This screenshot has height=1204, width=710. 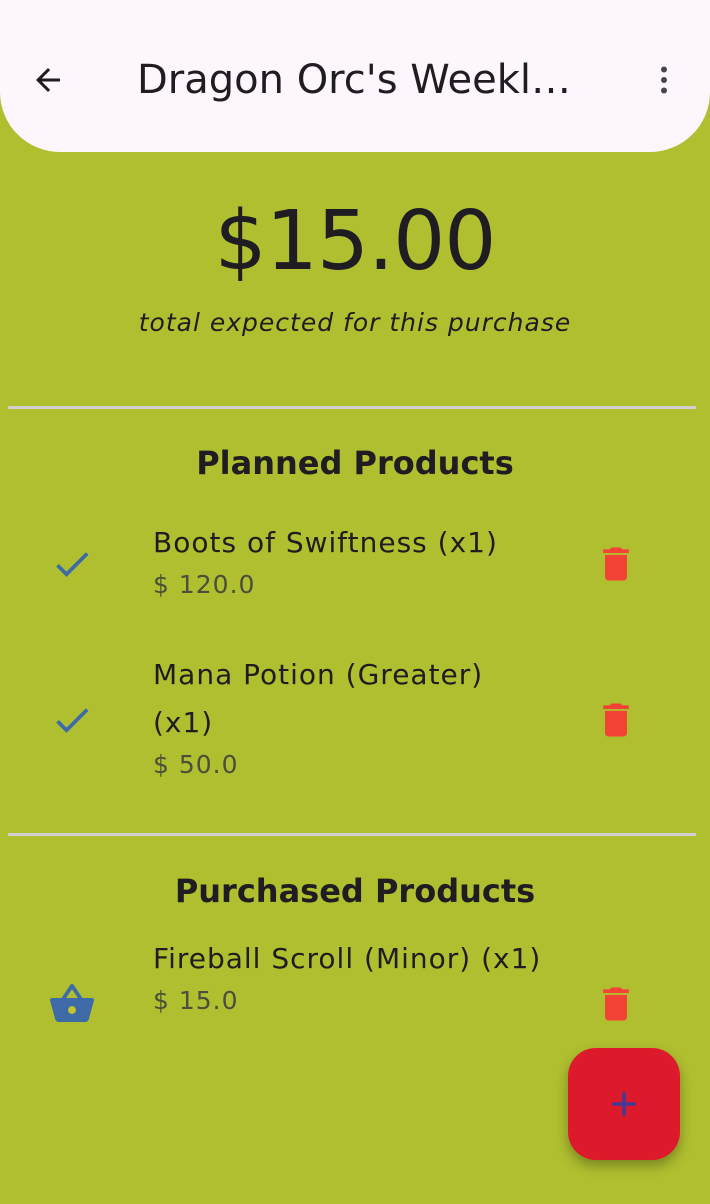 I want to click on more-vert-icon, so click(x=664, y=80).